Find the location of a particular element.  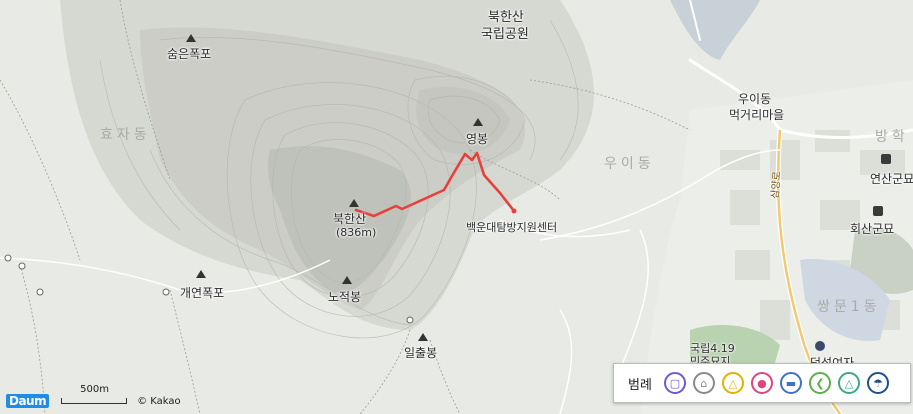

area-label-hyojadong: 효자동 is located at coordinates (125, 135).